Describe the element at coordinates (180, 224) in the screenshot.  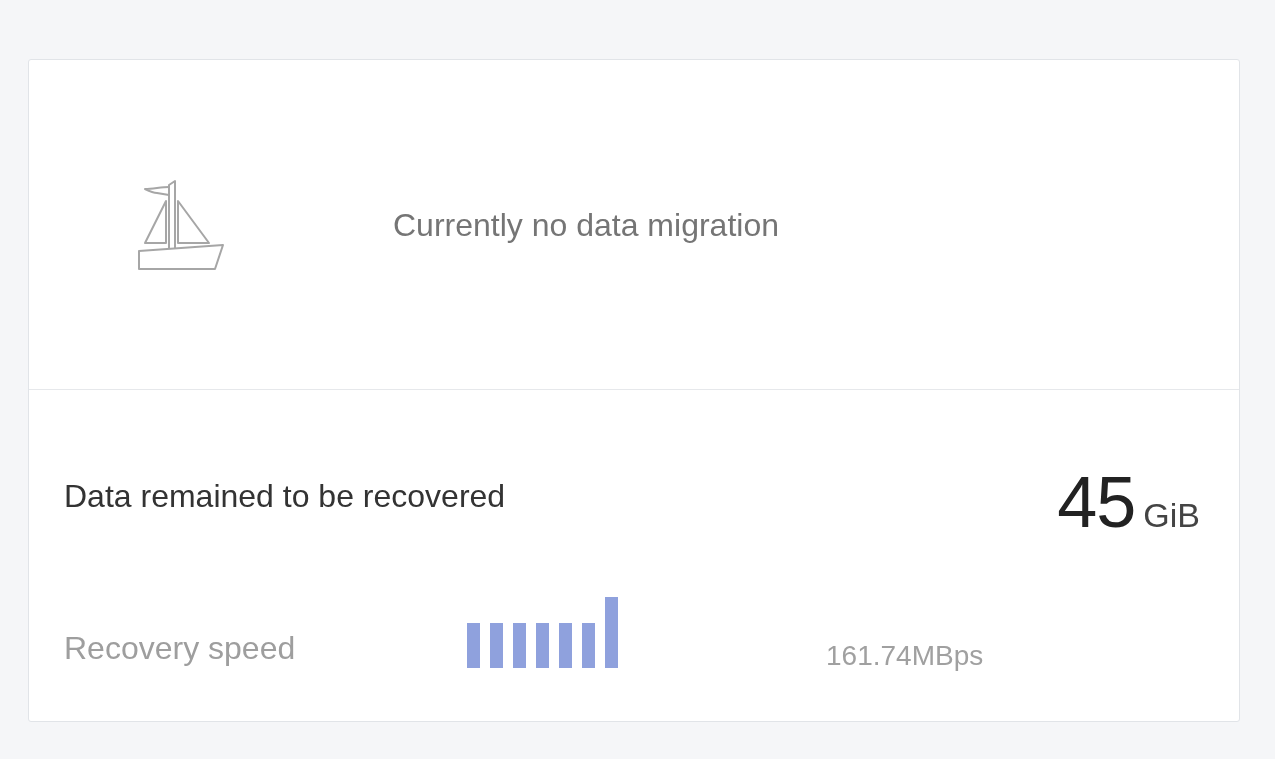
I see `sailboat-icon` at that location.